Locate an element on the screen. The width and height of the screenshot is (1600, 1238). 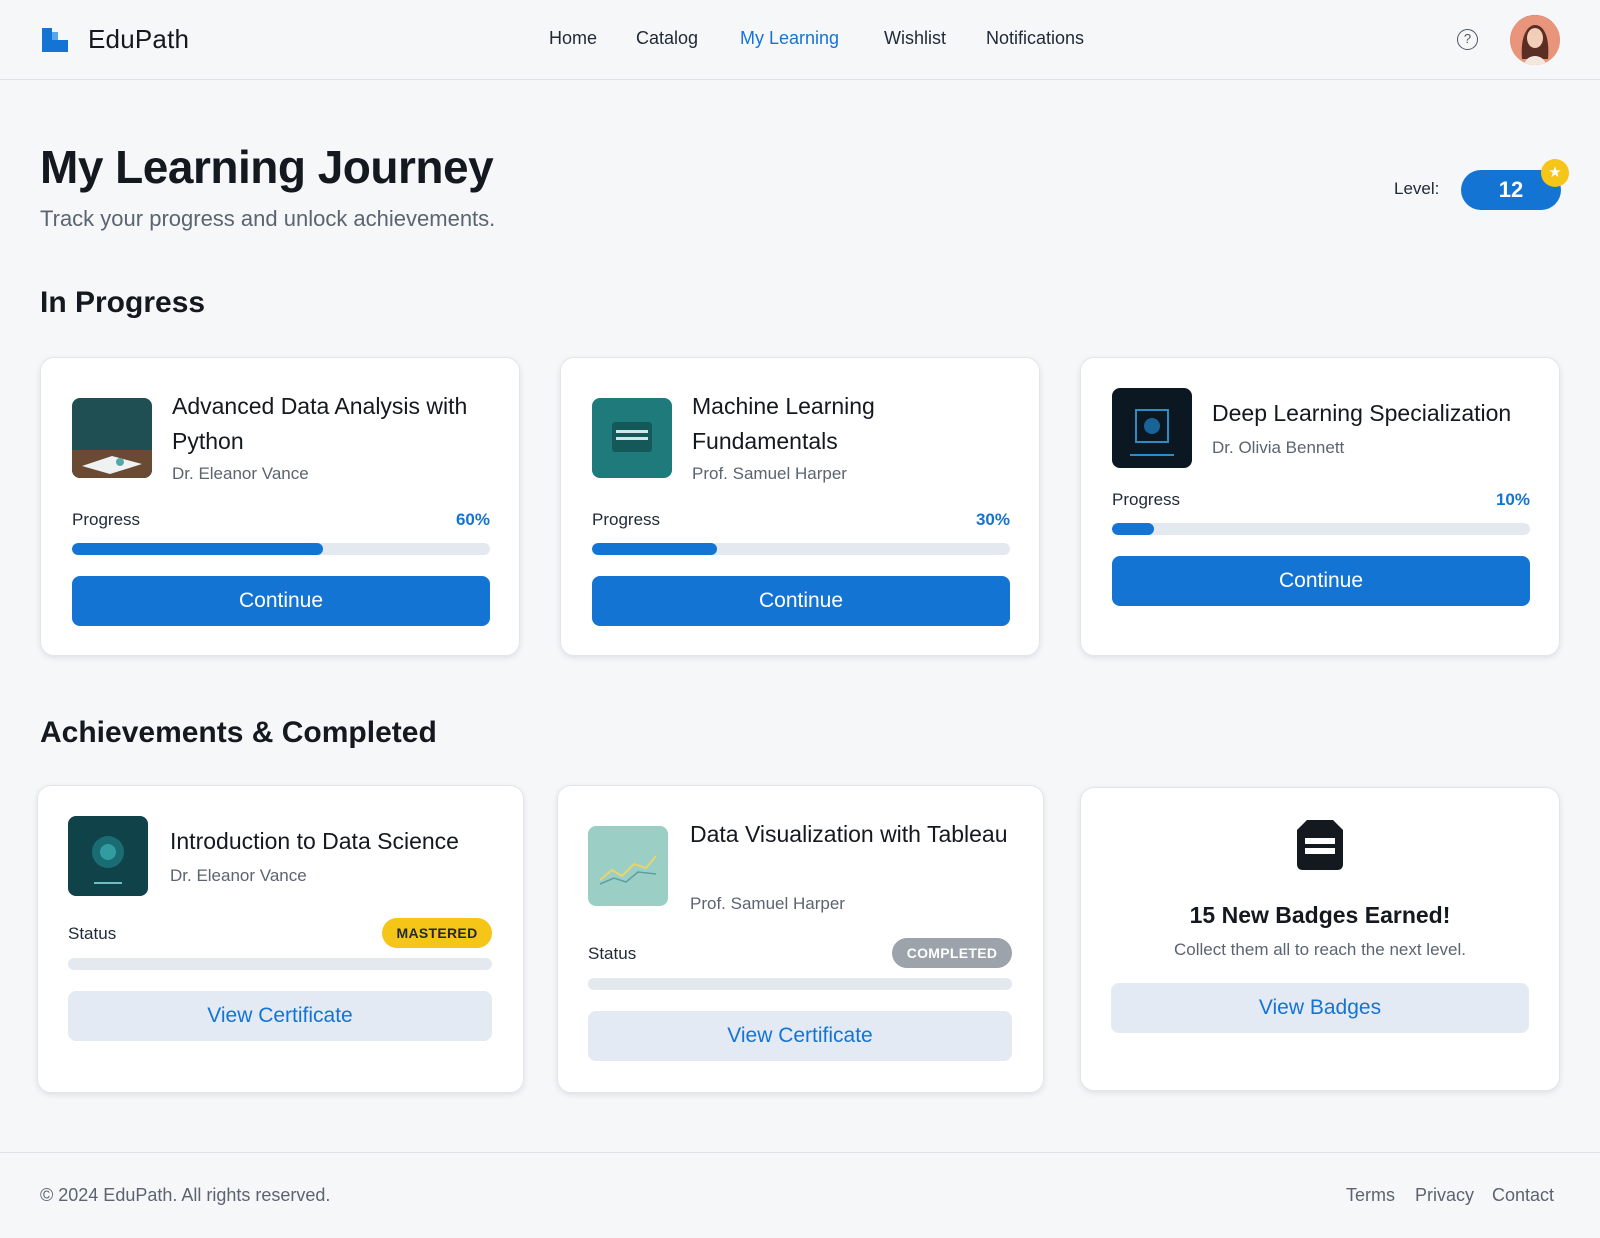
page-title: My Learning Journey is located at coordinates (267, 167).